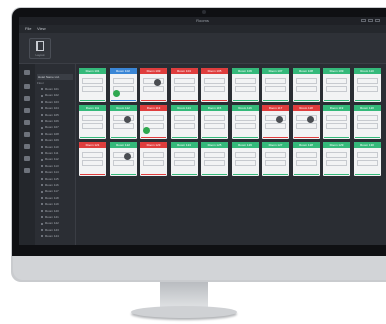 The width and height of the screenshot is (386, 324). What do you see at coordinates (153, 122) in the screenshot?
I see `room-card: Room 113` at bounding box center [153, 122].